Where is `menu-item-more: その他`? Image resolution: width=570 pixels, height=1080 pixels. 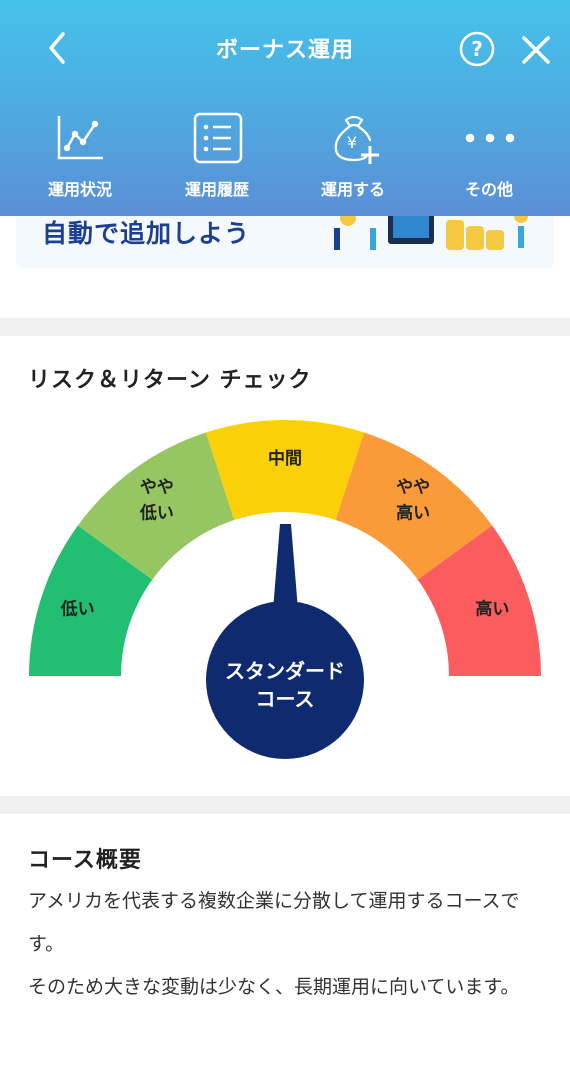 menu-item-more: その他 is located at coordinates (489, 159).